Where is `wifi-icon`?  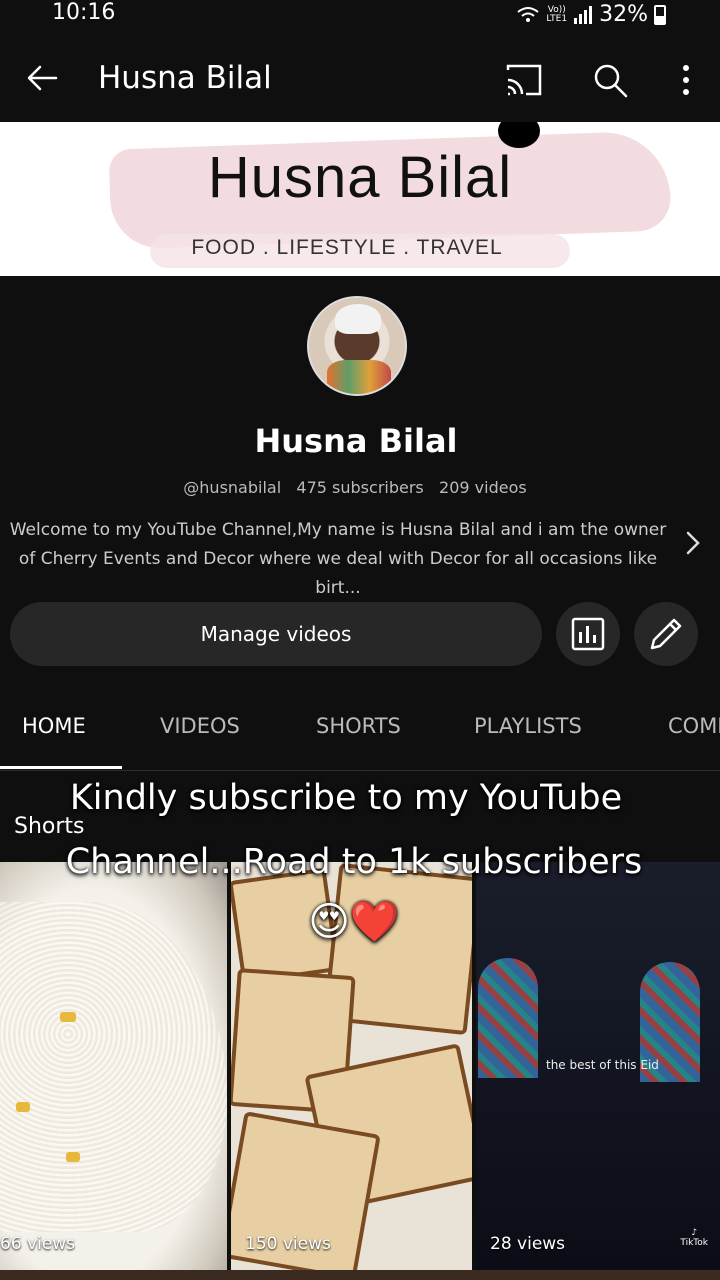
wifi-icon is located at coordinates (528, 14).